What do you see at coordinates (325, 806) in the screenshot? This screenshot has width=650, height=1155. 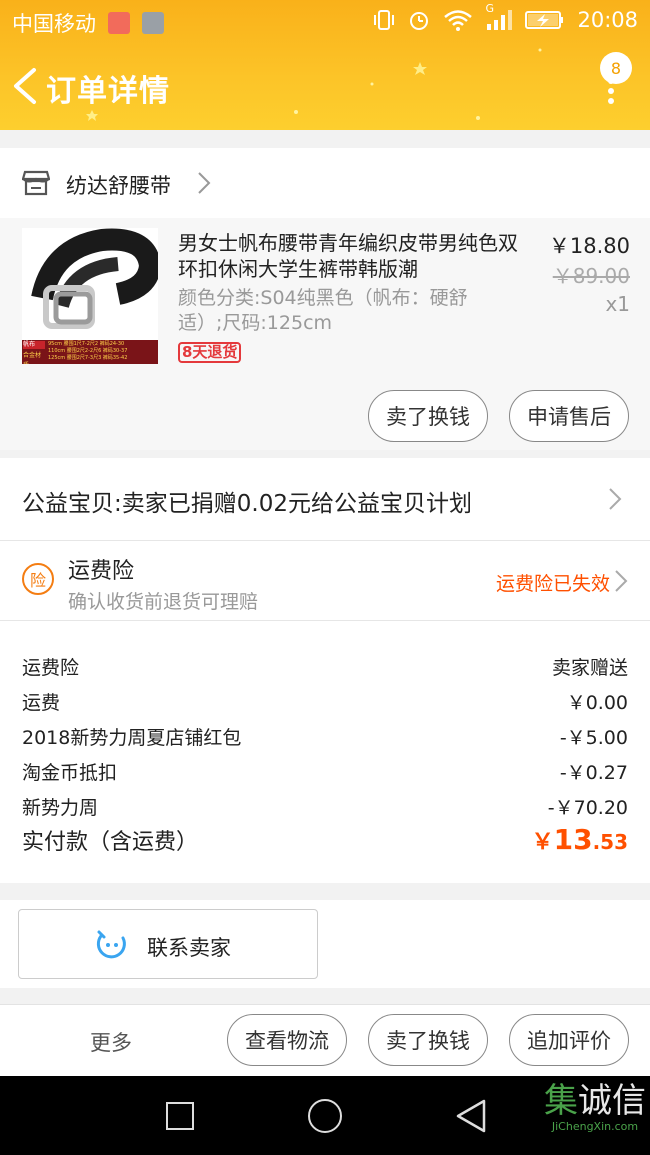 I see `fee-row: 新势力周 -￥70.20` at bounding box center [325, 806].